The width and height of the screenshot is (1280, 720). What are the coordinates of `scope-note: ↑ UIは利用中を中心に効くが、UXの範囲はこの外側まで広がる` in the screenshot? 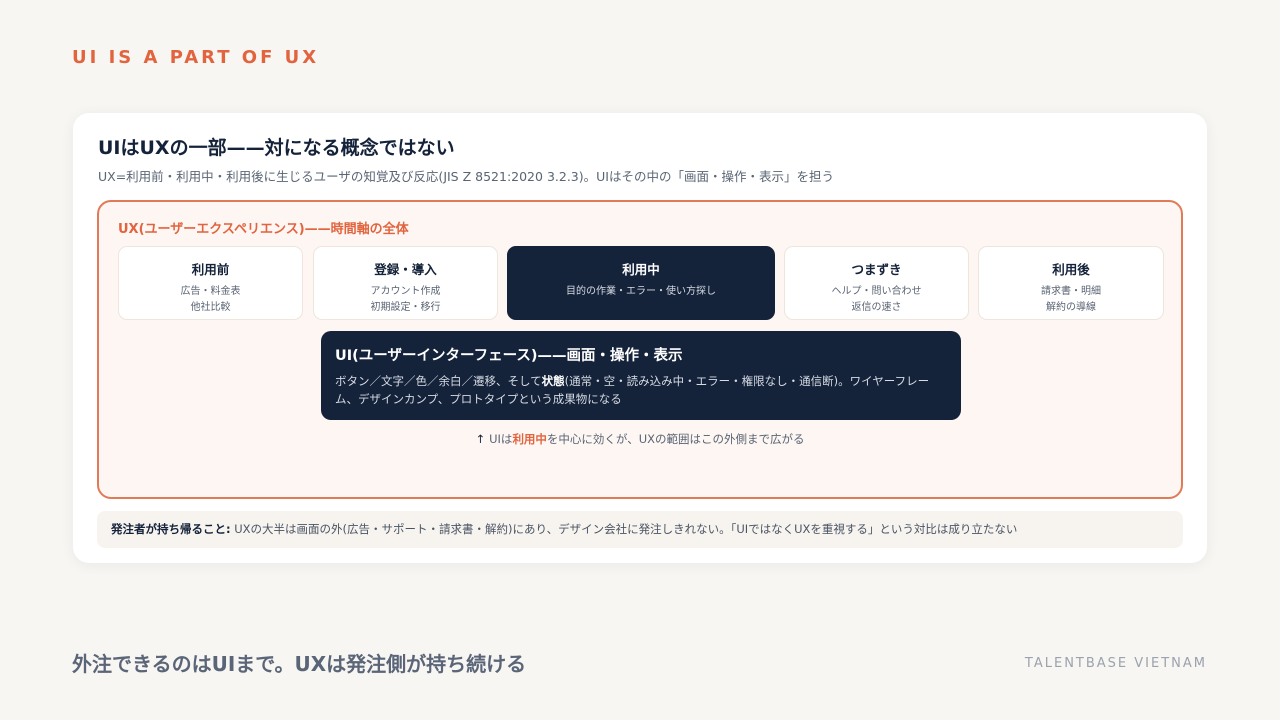 It's located at (640, 439).